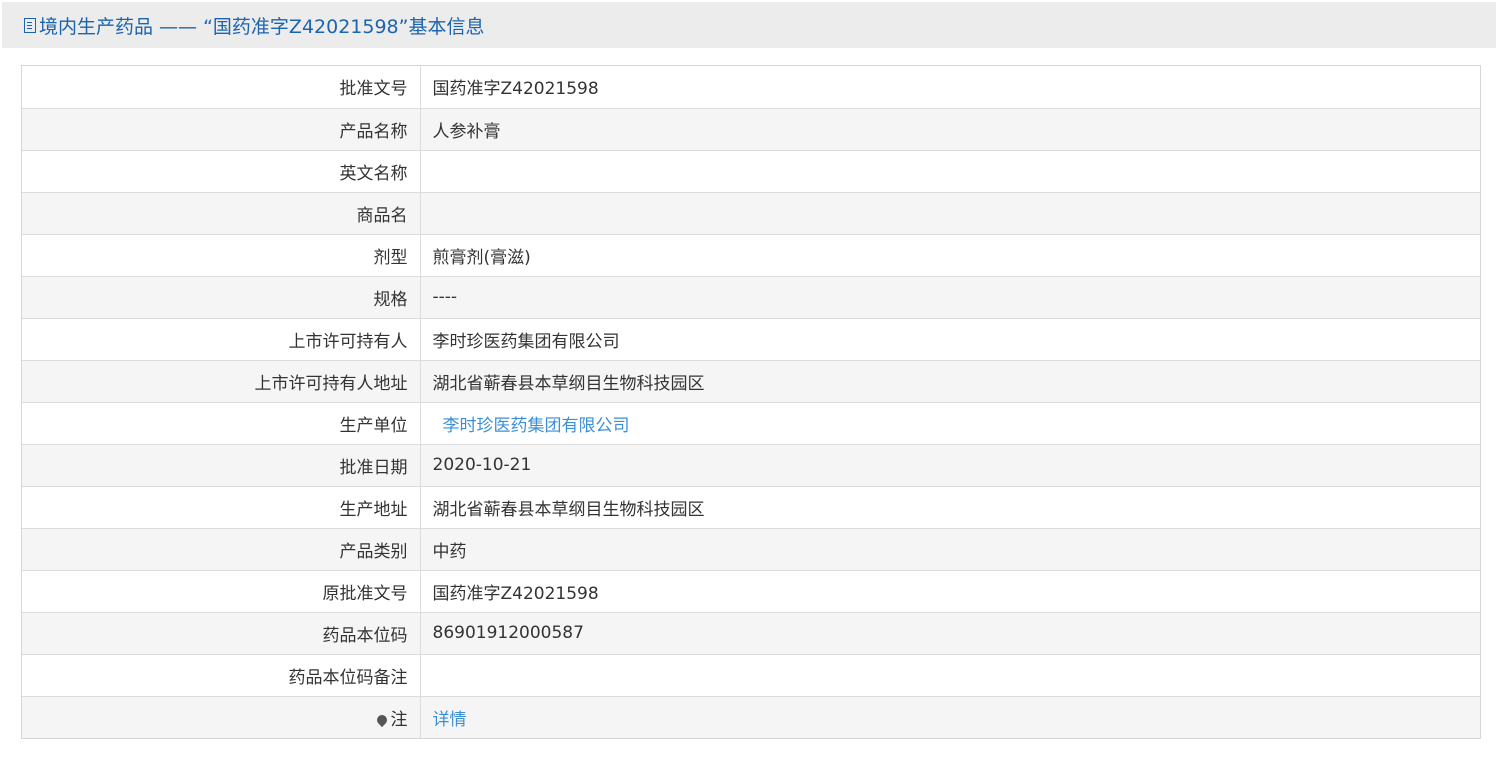 The image size is (1496, 760). What do you see at coordinates (221, 338) in the screenshot?
I see `row-label: 上市许可持有人` at bounding box center [221, 338].